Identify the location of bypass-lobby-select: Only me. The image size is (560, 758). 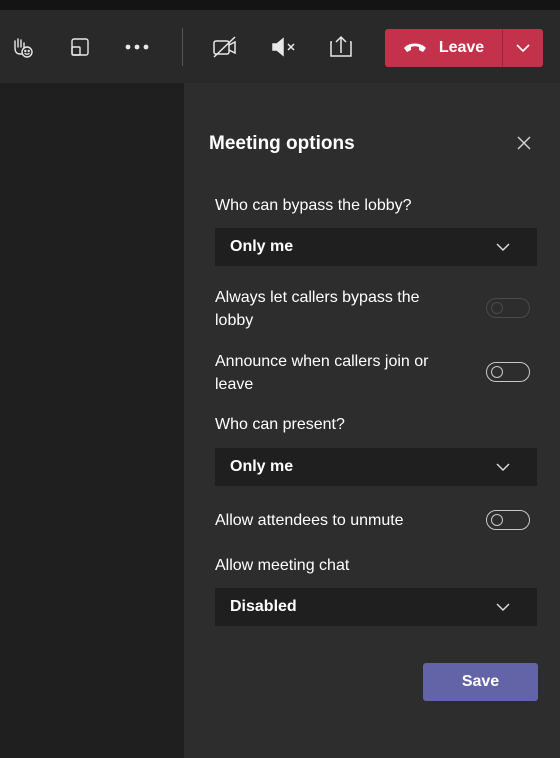
(376, 247).